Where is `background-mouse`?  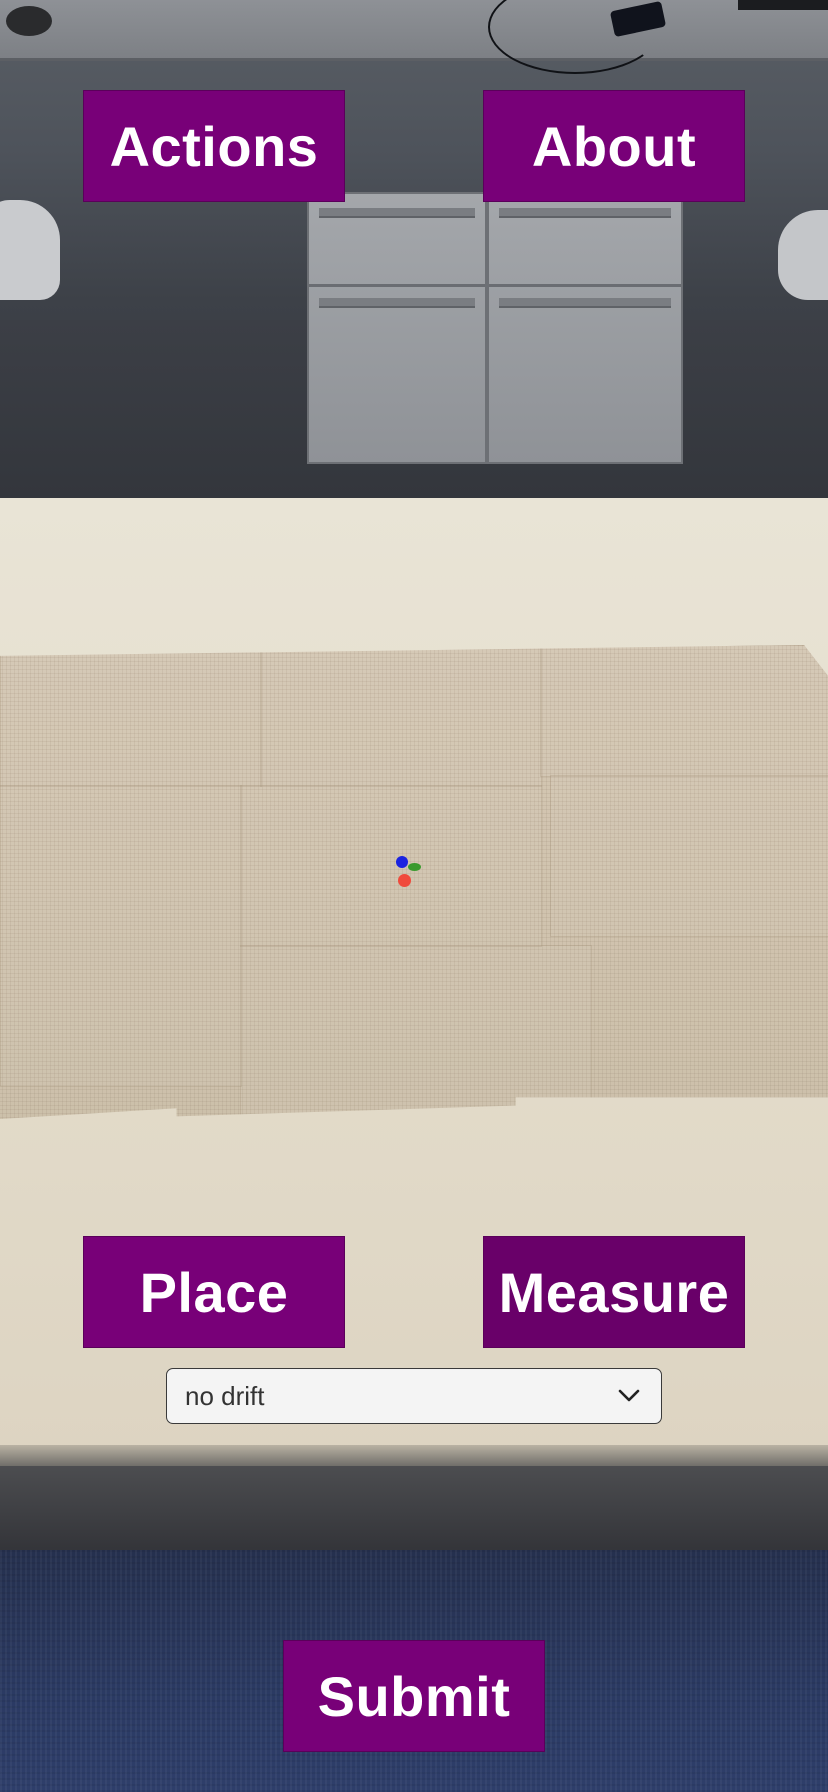 background-mouse is located at coordinates (29, 21).